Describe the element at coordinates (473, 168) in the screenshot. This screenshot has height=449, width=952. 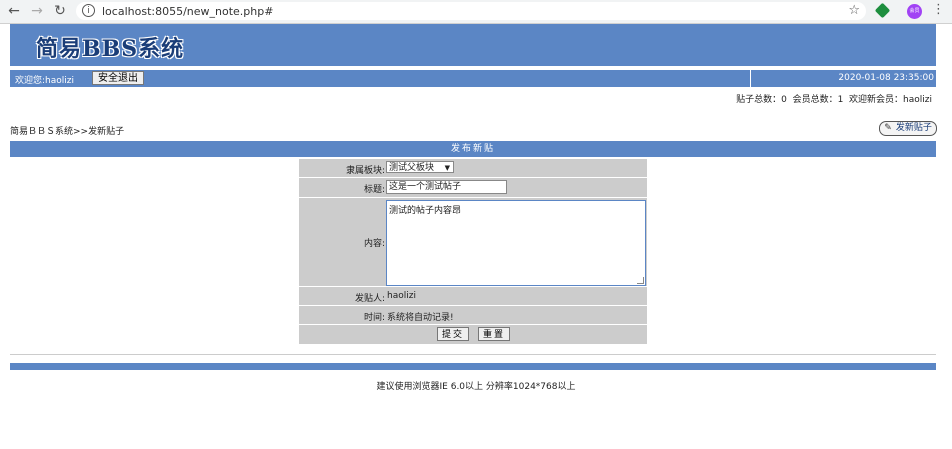
I see `board-row: 隶属板块: 测试父板块 ▼` at that location.